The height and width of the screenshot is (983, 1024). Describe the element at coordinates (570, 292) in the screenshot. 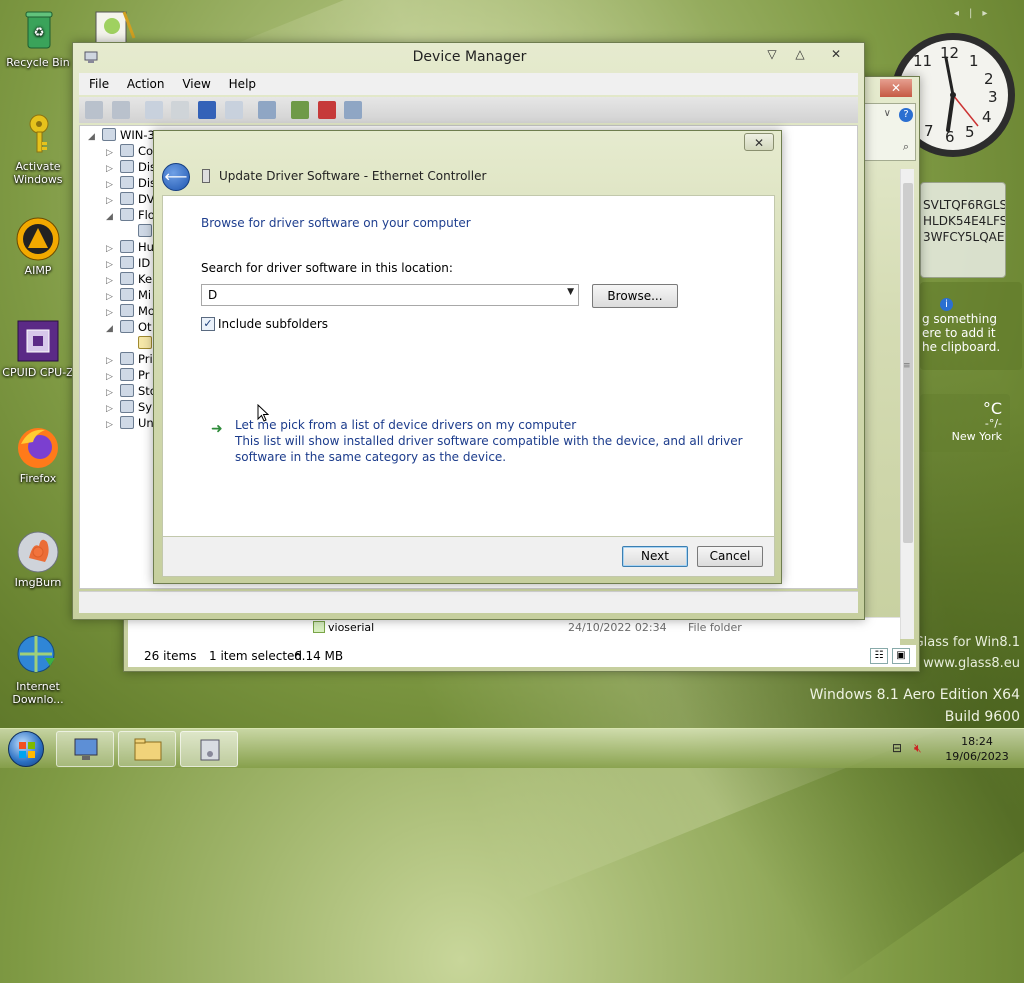

I see `chevron-down-icon: ▼` at that location.